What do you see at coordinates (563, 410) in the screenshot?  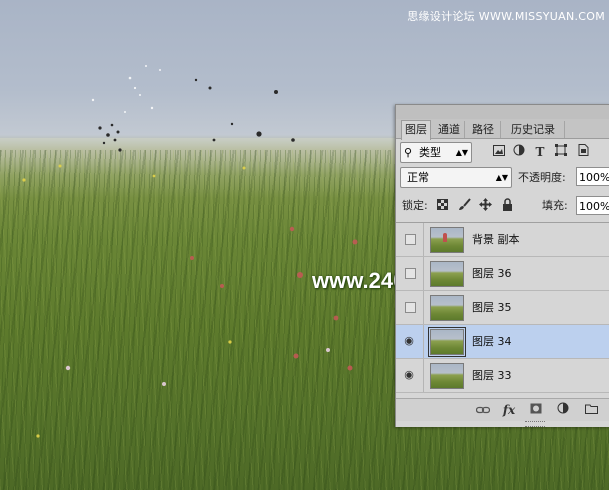 I see `adjustment-icon` at bounding box center [563, 410].